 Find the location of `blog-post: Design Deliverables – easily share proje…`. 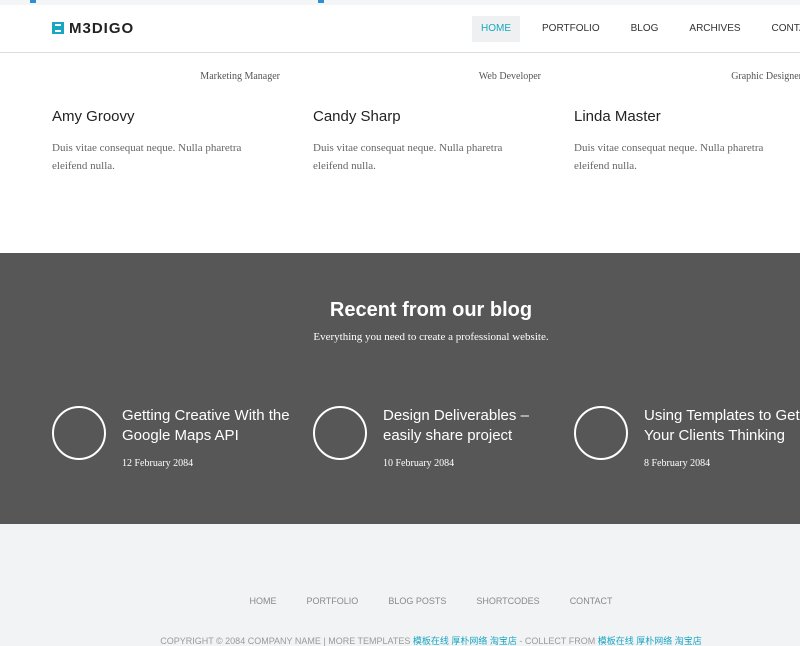

blog-post: Design Deliverables – easily share proje… is located at coordinates (443, 441).